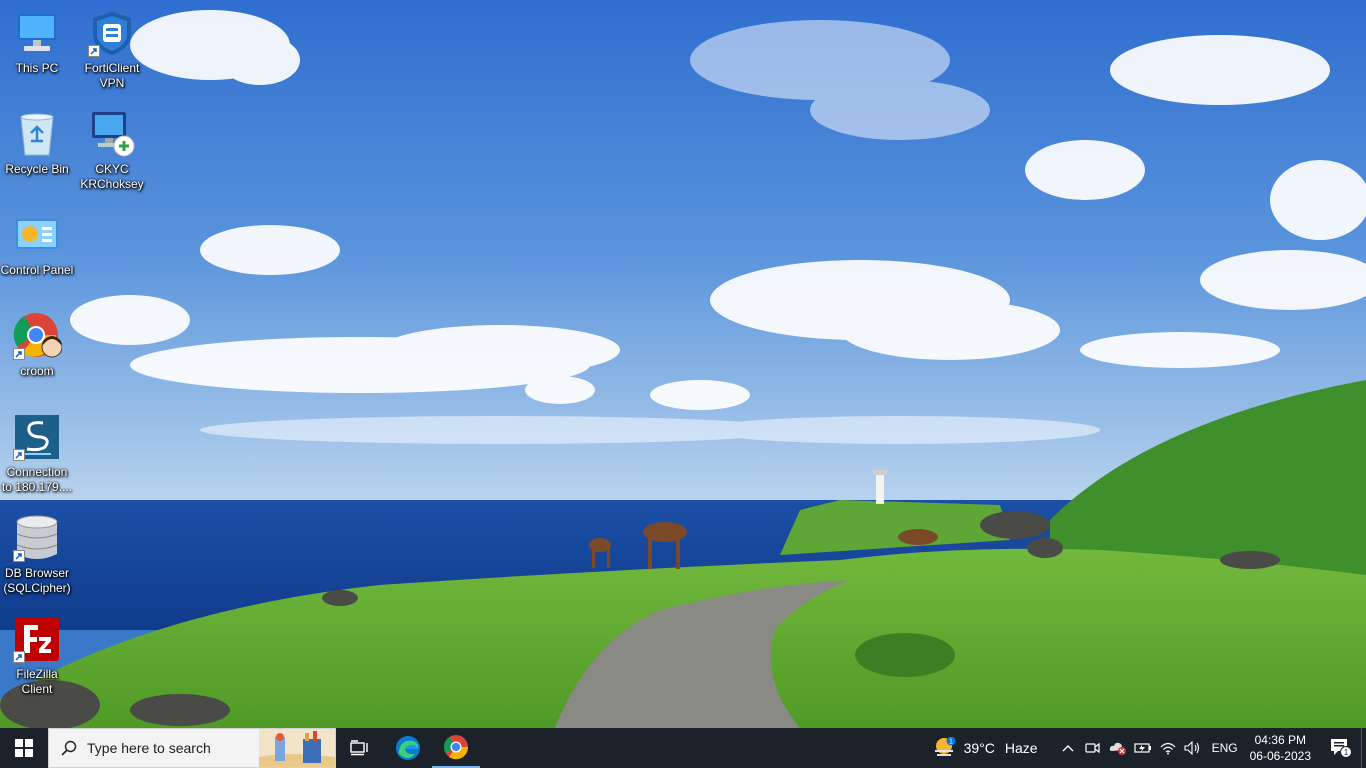  What do you see at coordinates (69, 748) in the screenshot?
I see `search-icon` at bounding box center [69, 748].